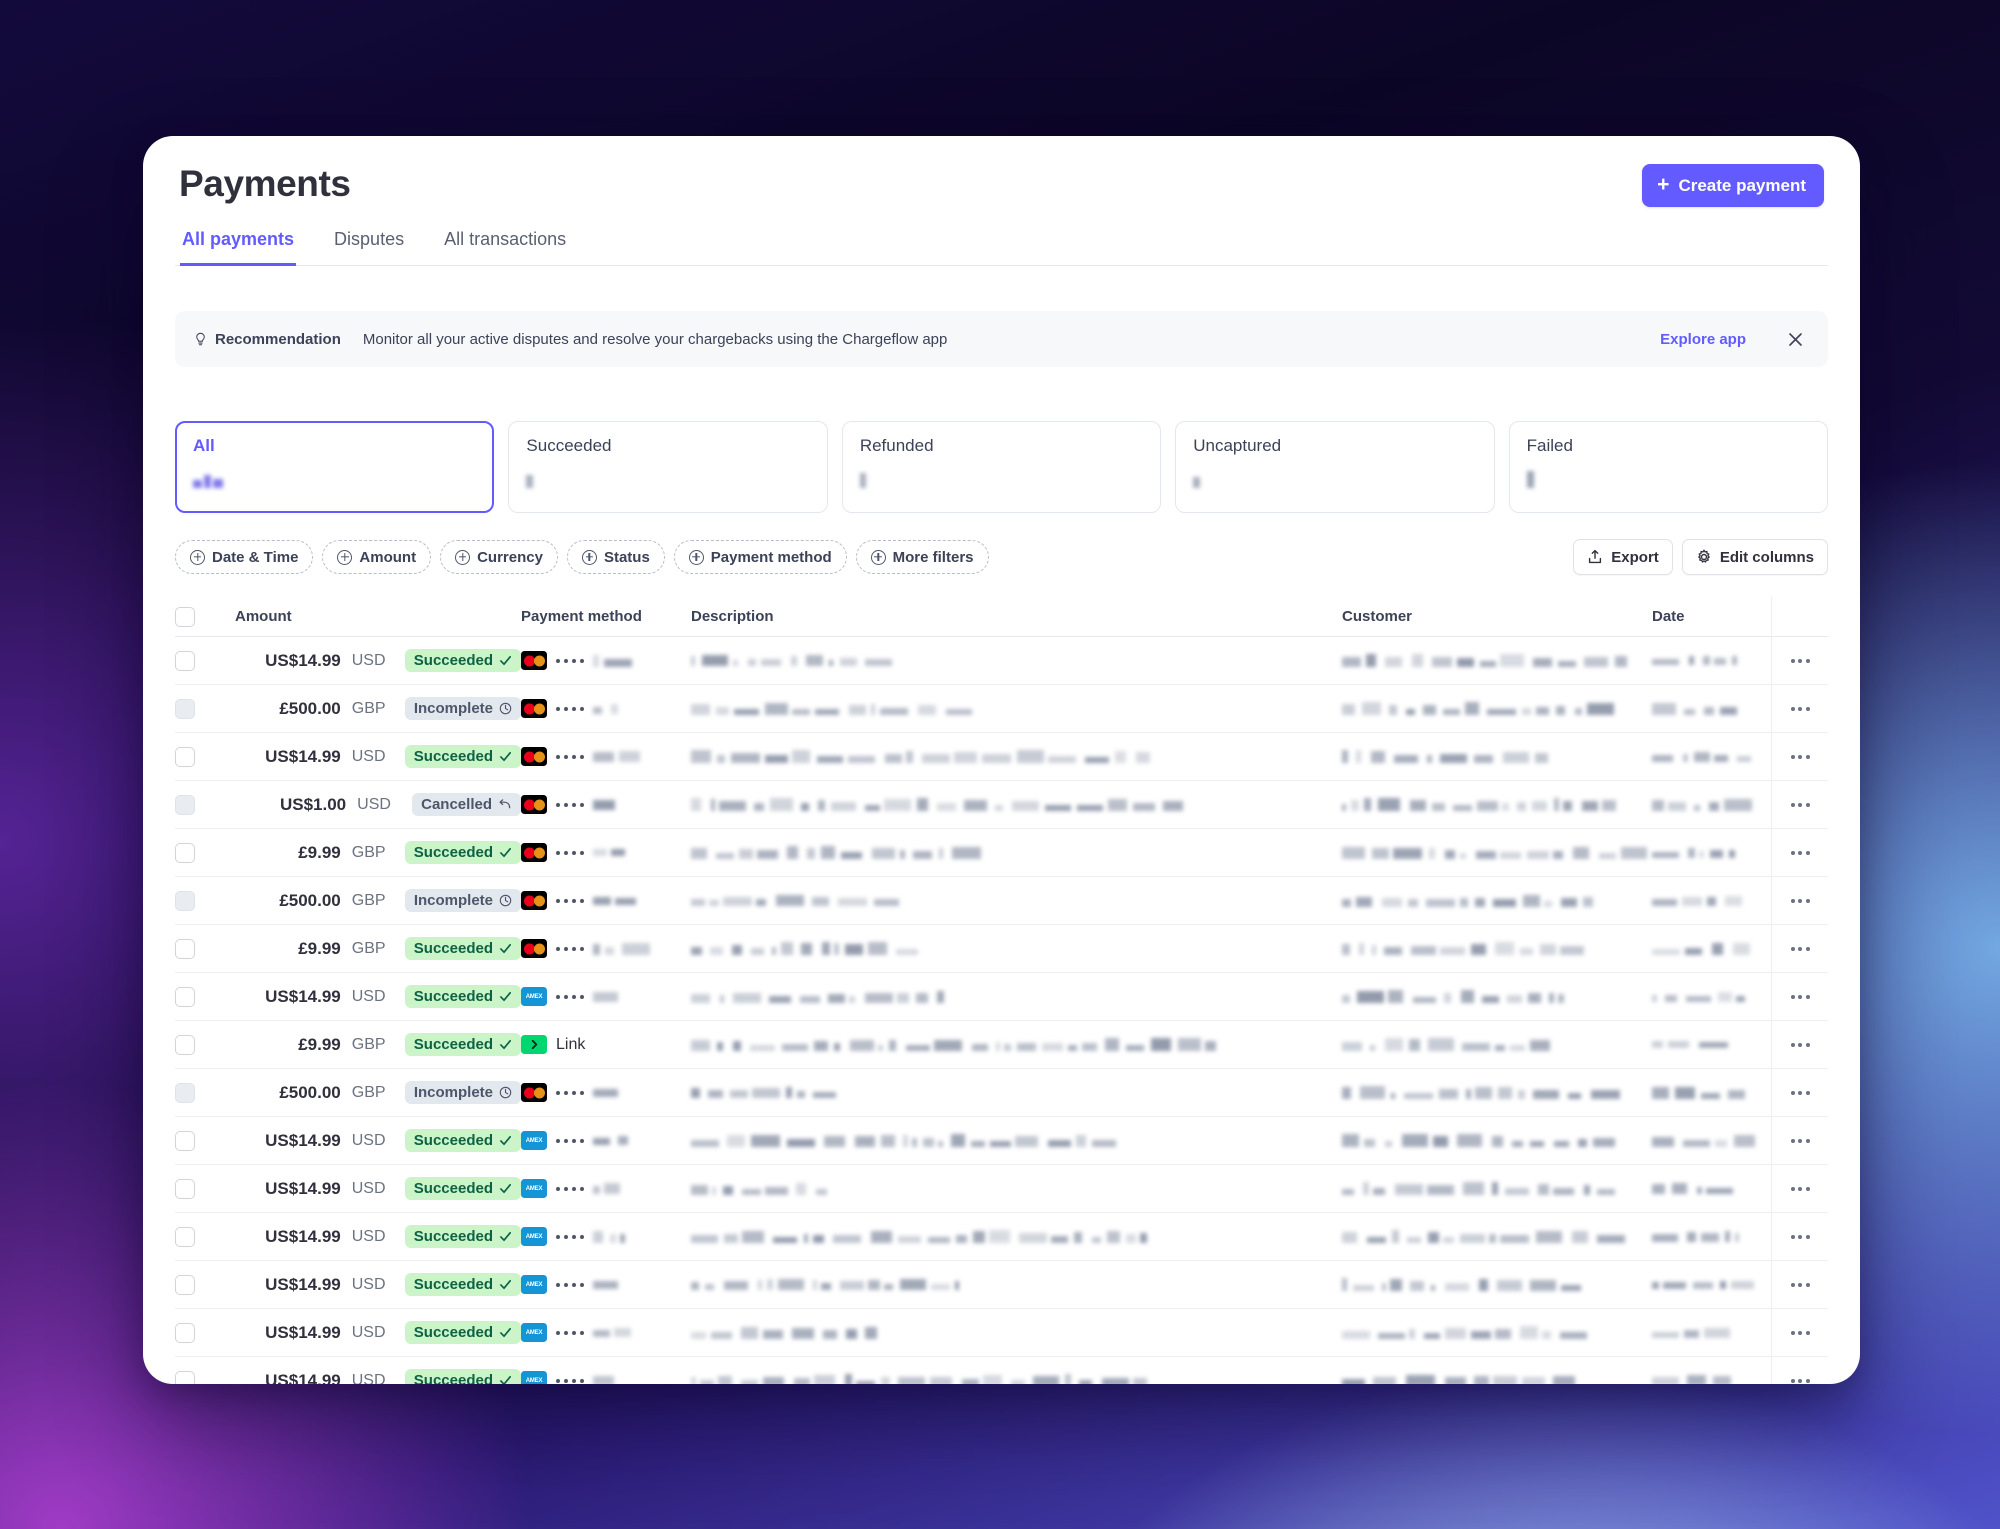 This screenshot has height=1529, width=2000. Describe the element at coordinates (1704, 756) in the screenshot. I see `date-redacted` at that location.